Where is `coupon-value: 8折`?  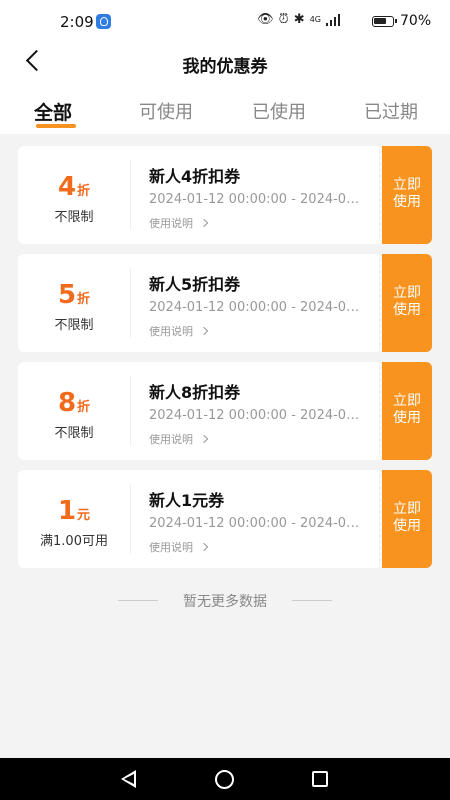 coupon-value: 8折 is located at coordinates (74, 403).